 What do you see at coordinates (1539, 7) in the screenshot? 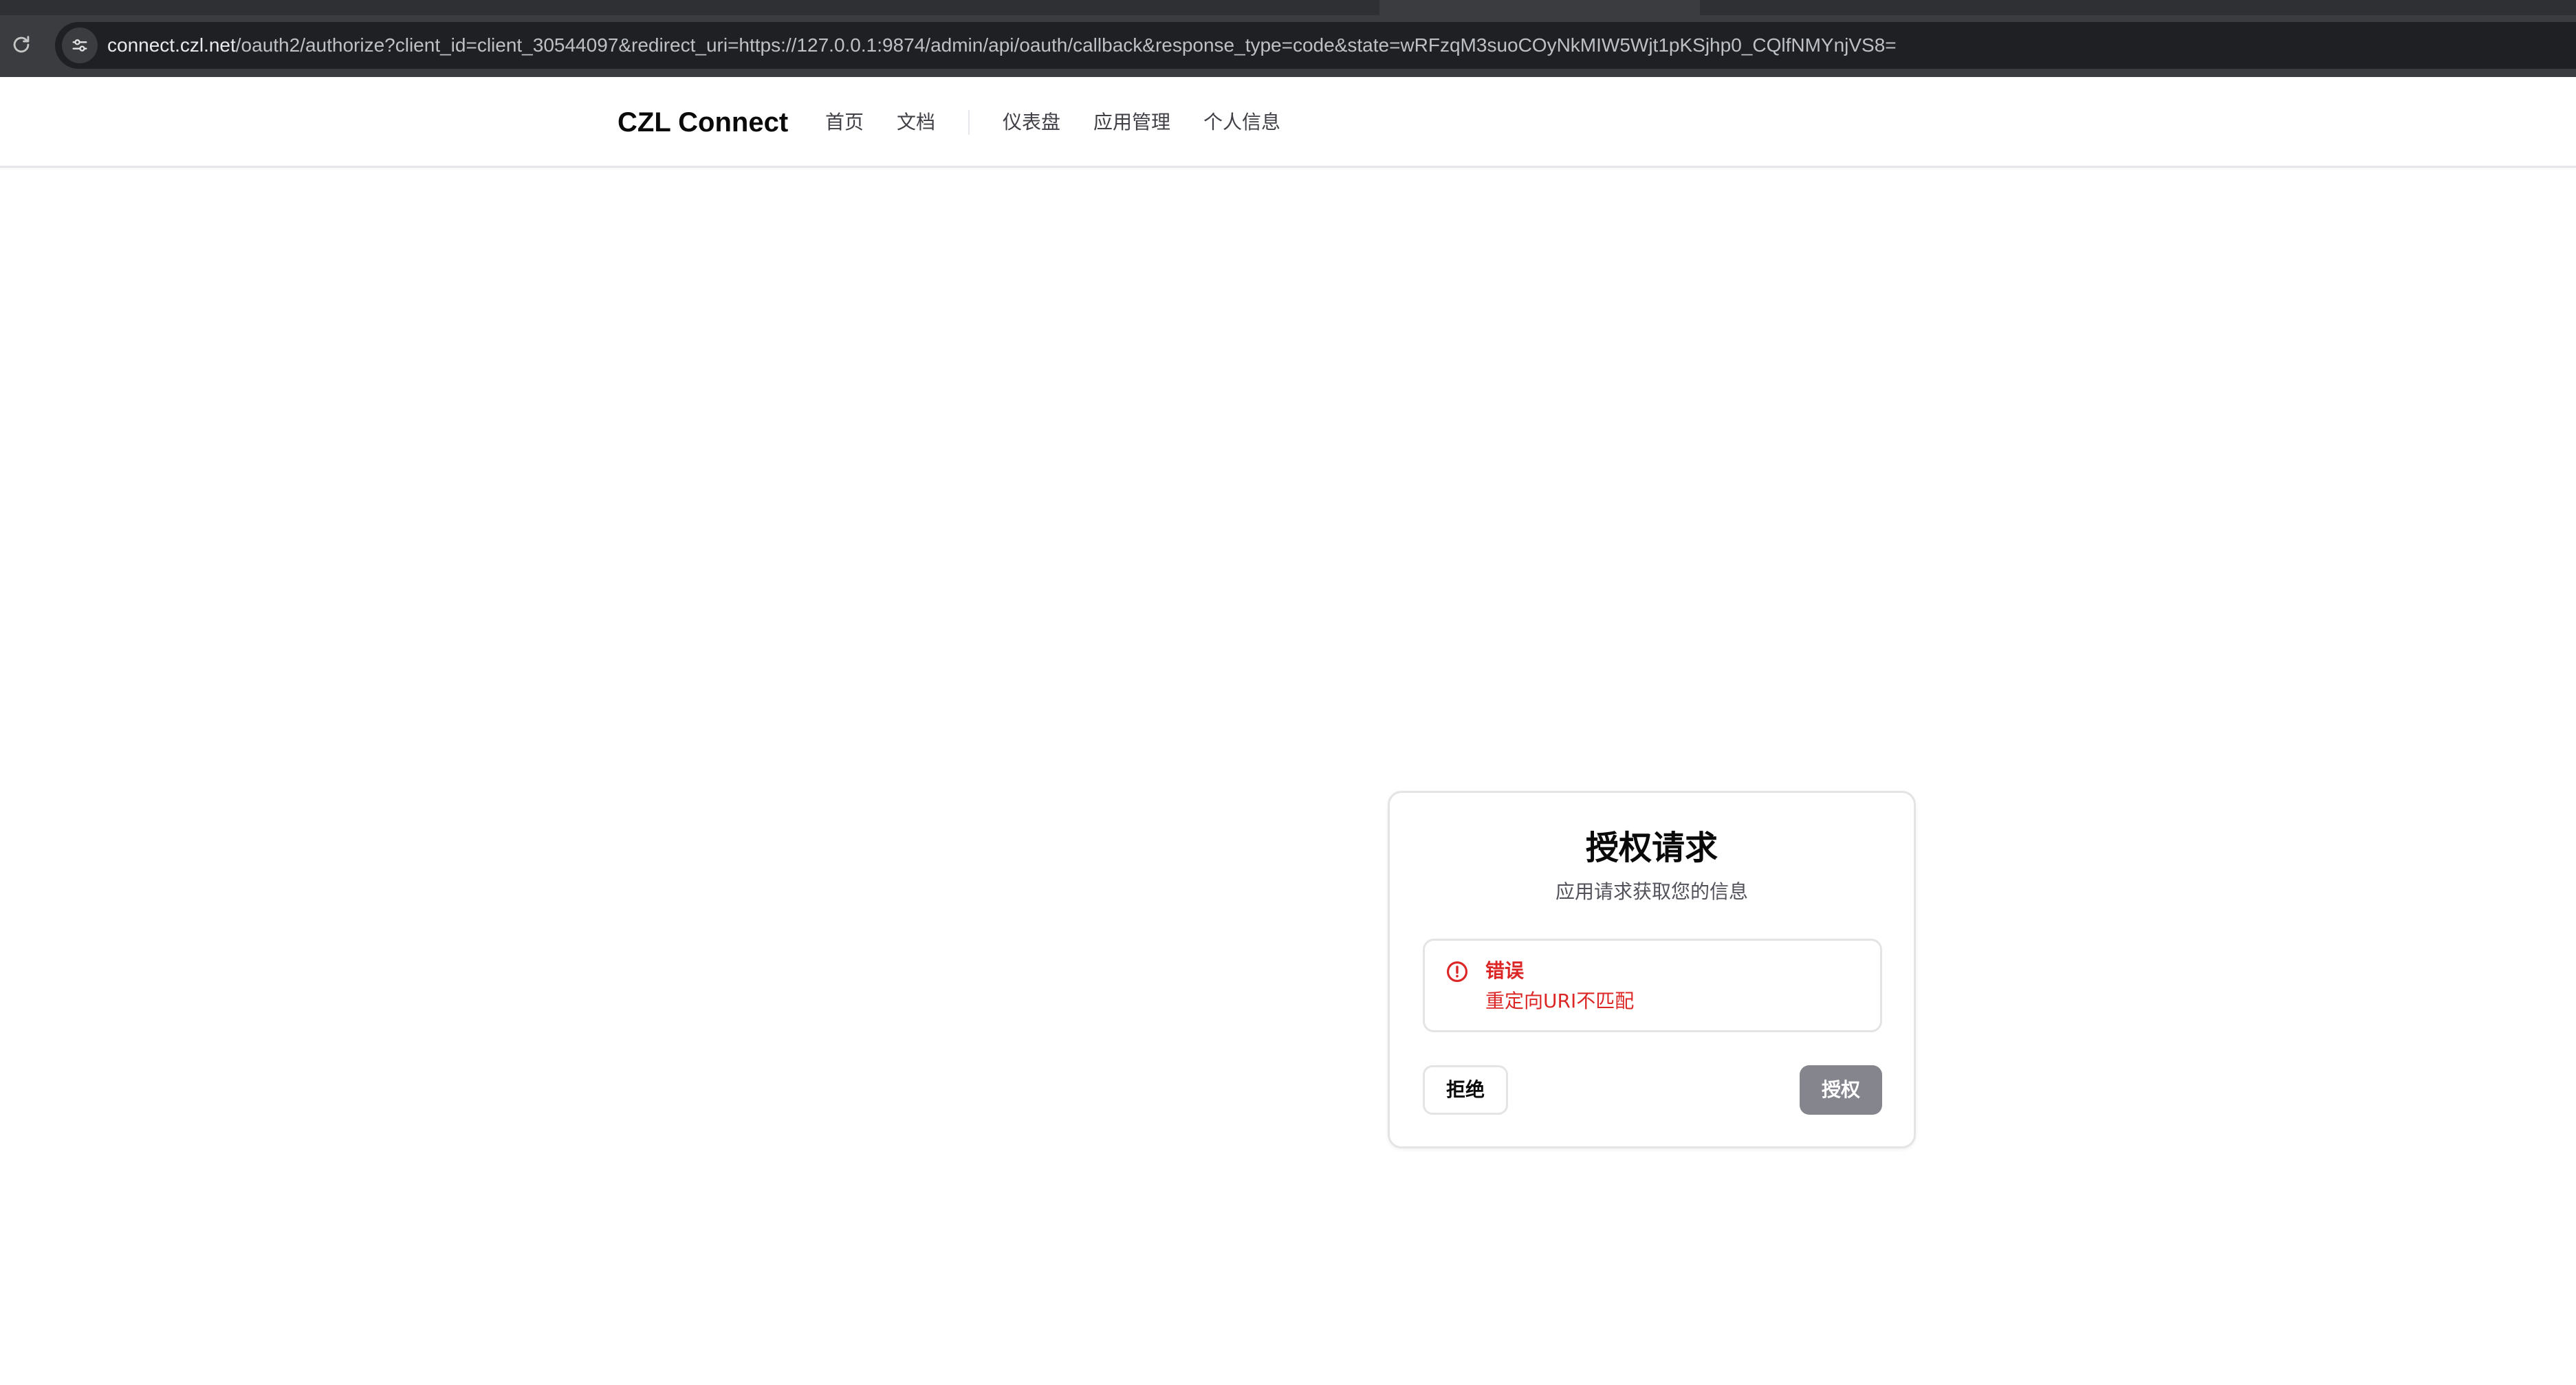
I see `browser-active-tab` at bounding box center [1539, 7].